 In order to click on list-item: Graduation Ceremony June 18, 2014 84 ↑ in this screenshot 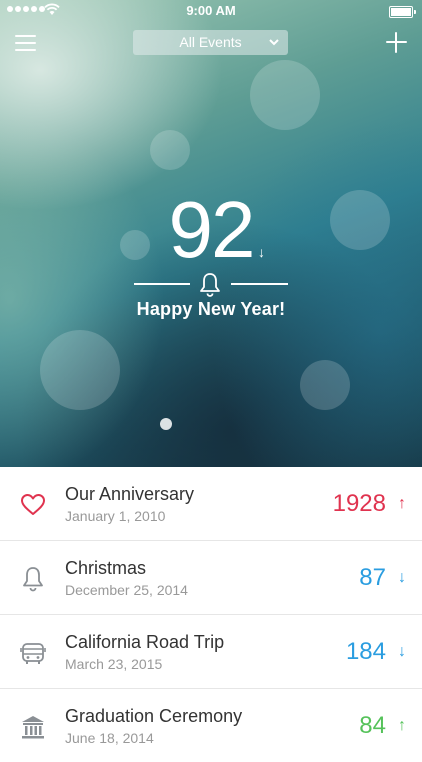, I will do `click(211, 725)`.